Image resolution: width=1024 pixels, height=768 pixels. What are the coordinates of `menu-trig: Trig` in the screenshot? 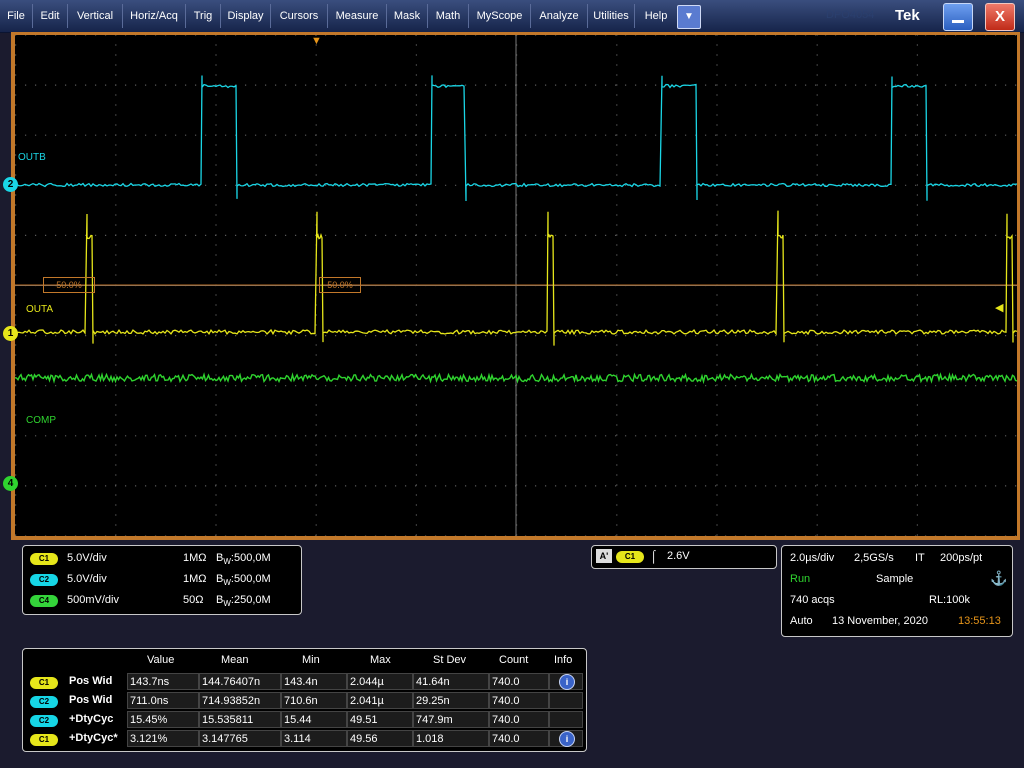 It's located at (203, 16).